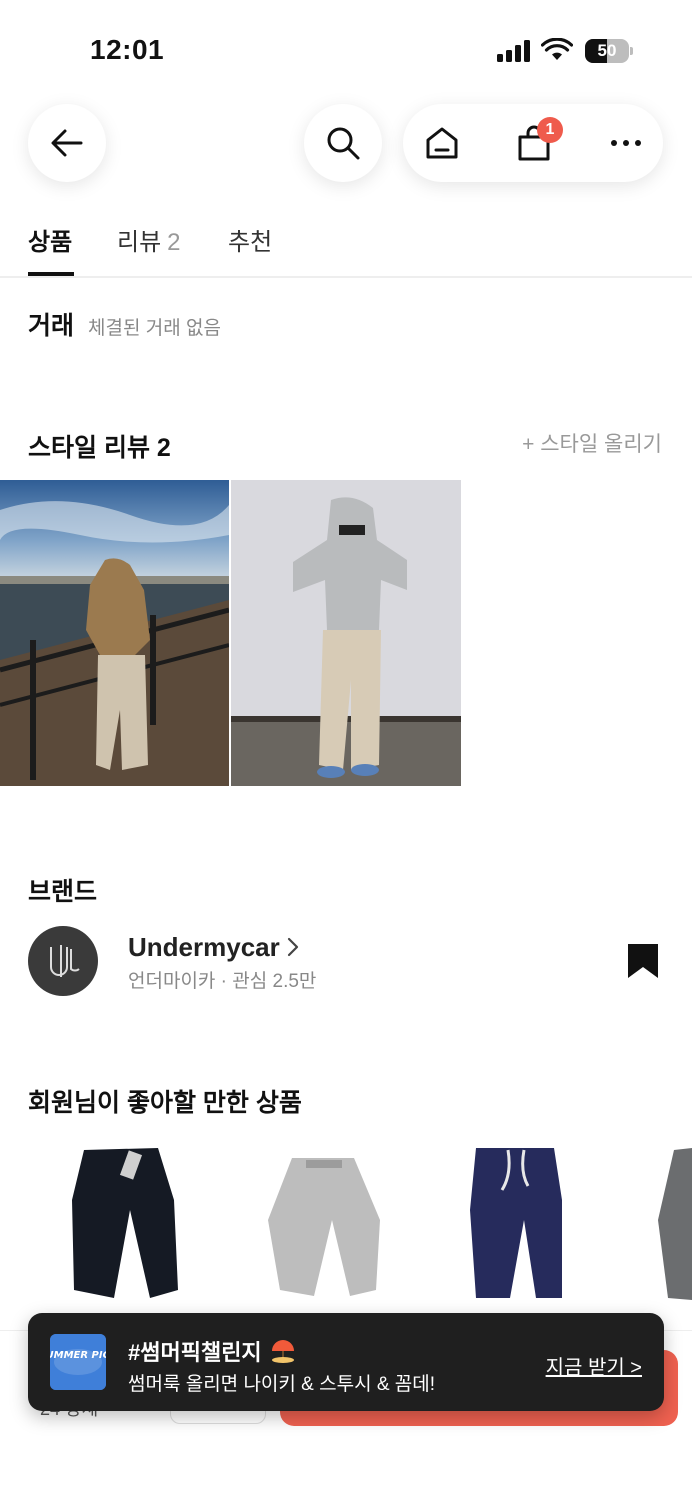 The width and height of the screenshot is (692, 1500). I want to click on promo-title: #썸머픽챌린지, so click(212, 1351).